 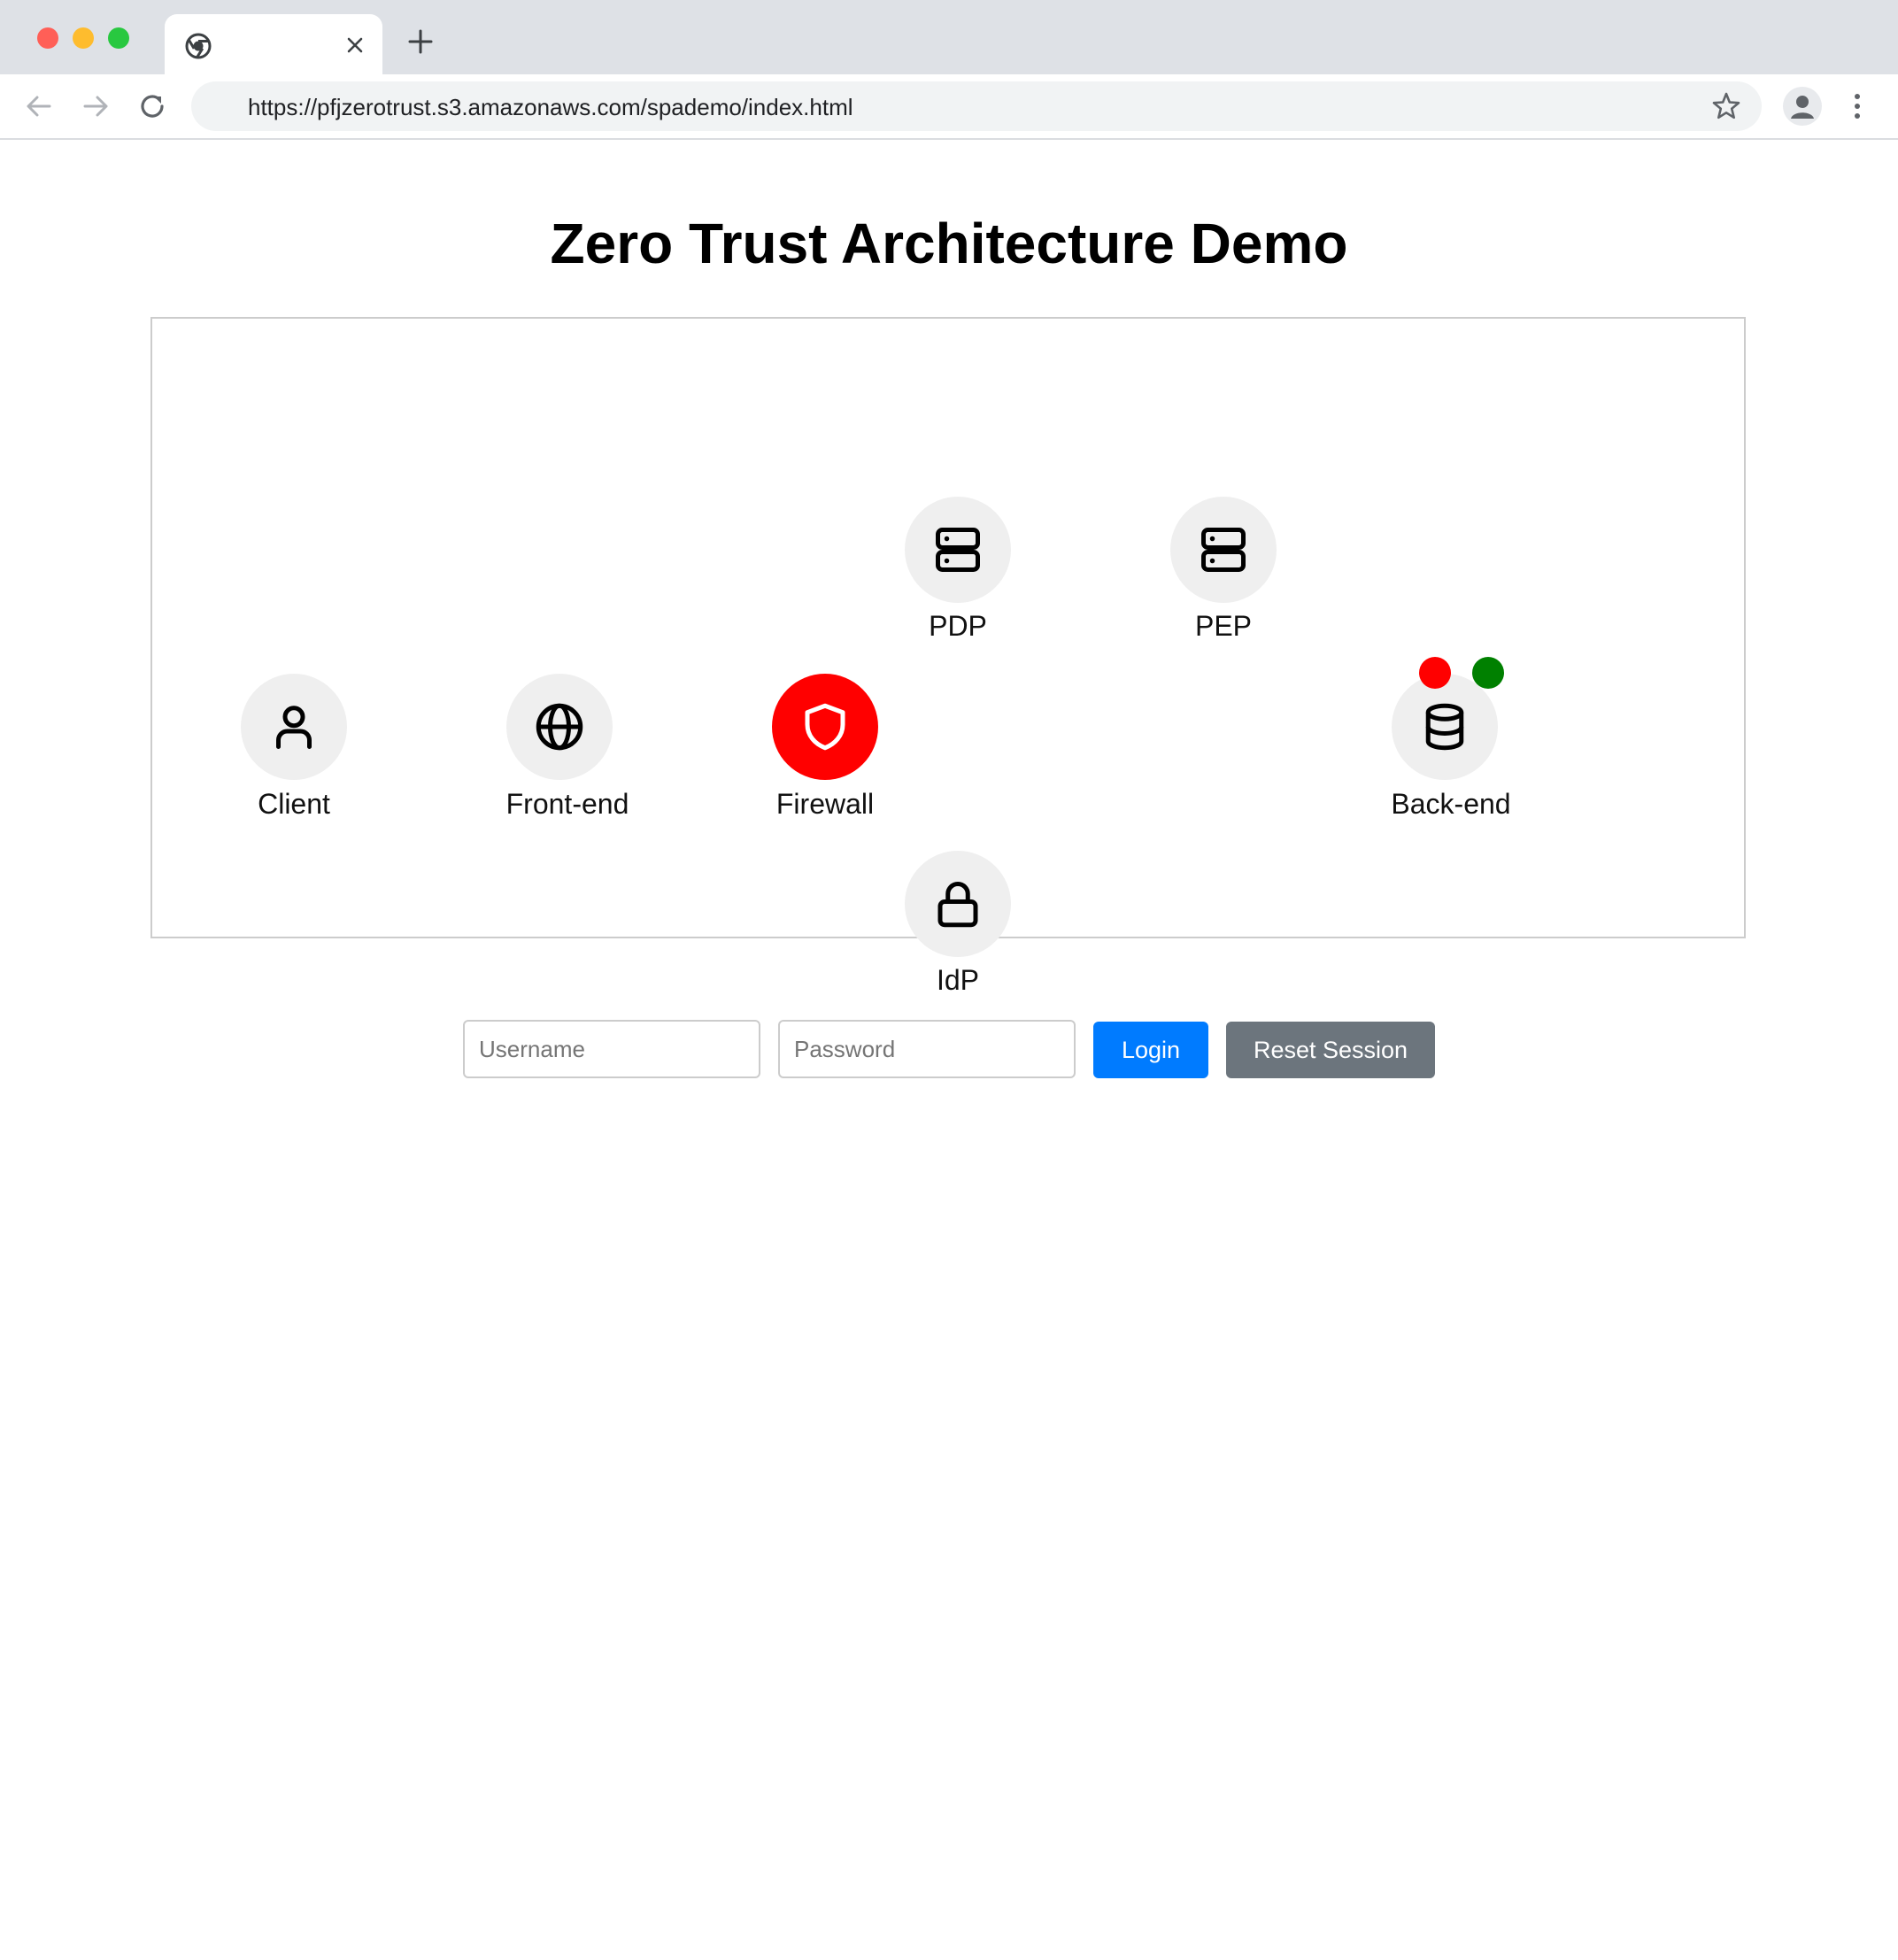 I want to click on backend-node, so click(x=1445, y=727).